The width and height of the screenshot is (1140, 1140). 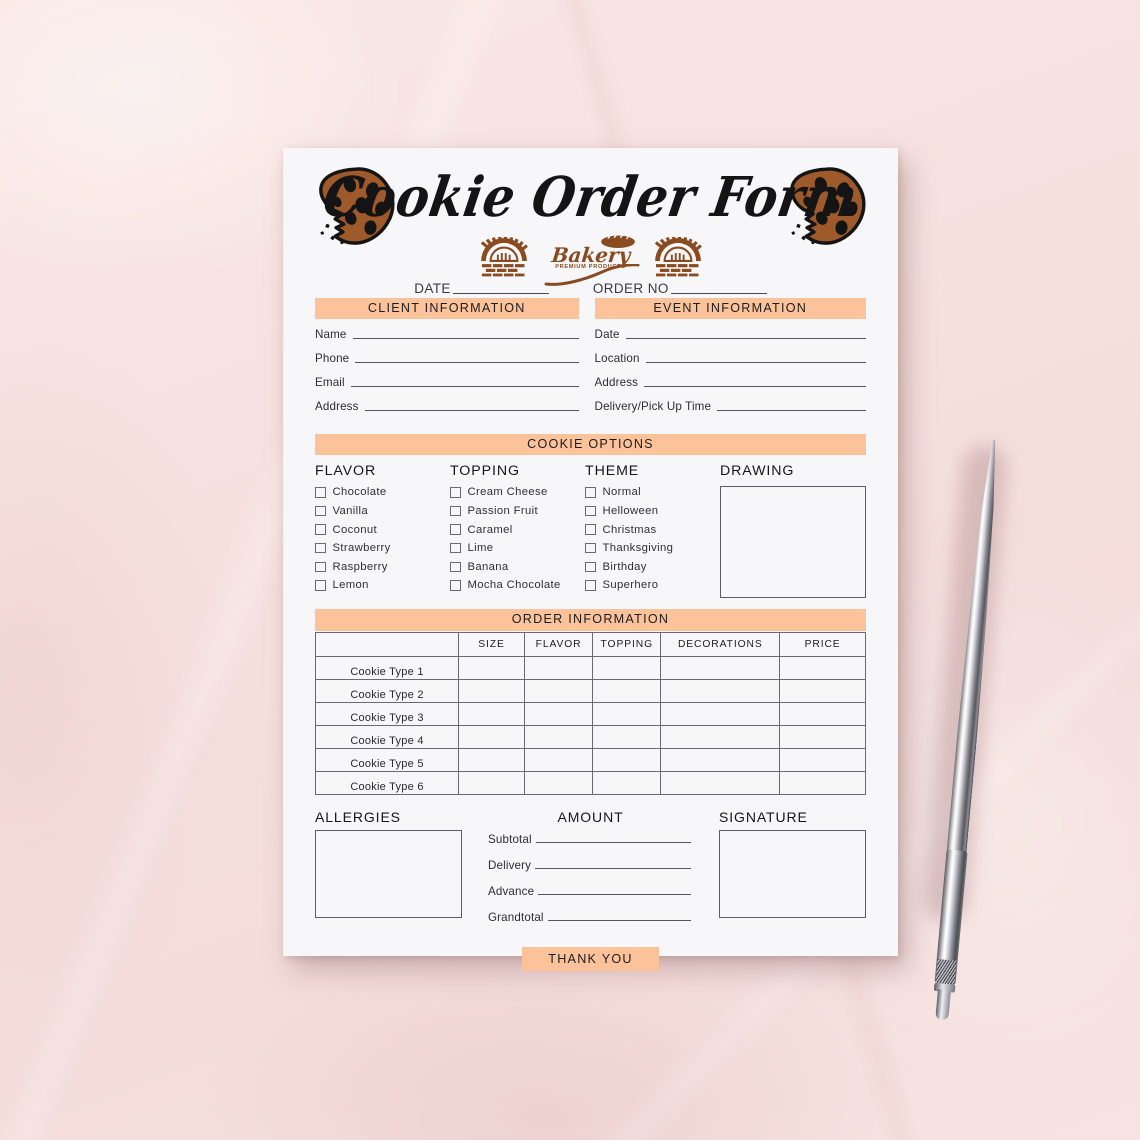 I want to click on event-field-delivery-time: Delivery/Pick Up Time, so click(x=730, y=406).